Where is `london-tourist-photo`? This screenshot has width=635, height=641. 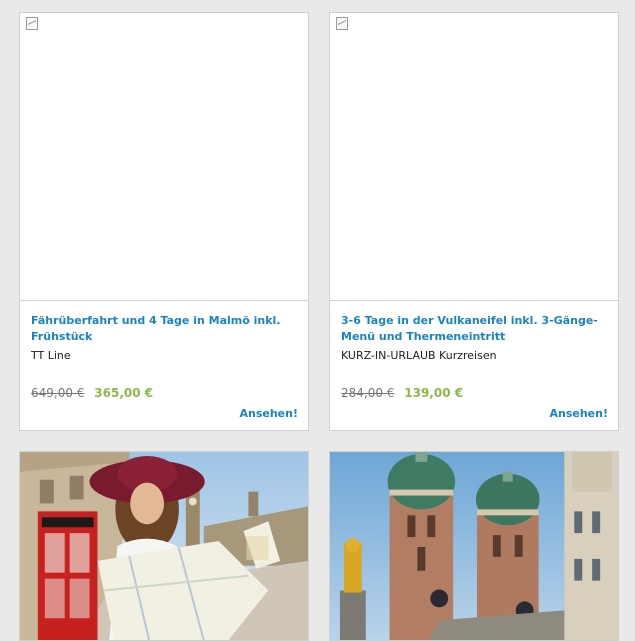
london-tourist-photo is located at coordinates (164, 546).